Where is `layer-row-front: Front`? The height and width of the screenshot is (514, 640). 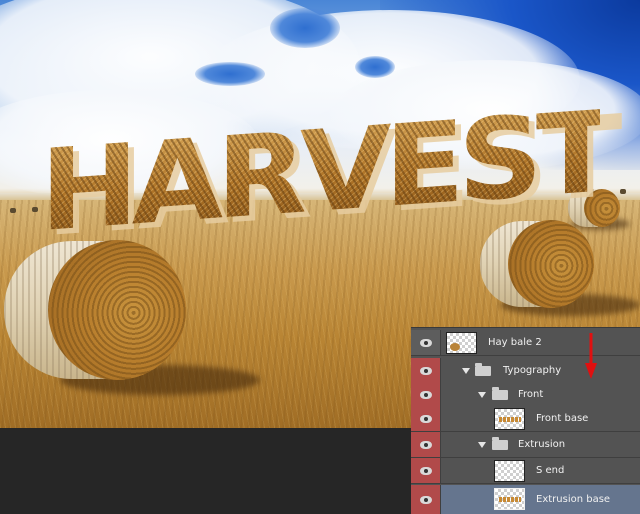
layer-row-front: Front is located at coordinates (525, 395).